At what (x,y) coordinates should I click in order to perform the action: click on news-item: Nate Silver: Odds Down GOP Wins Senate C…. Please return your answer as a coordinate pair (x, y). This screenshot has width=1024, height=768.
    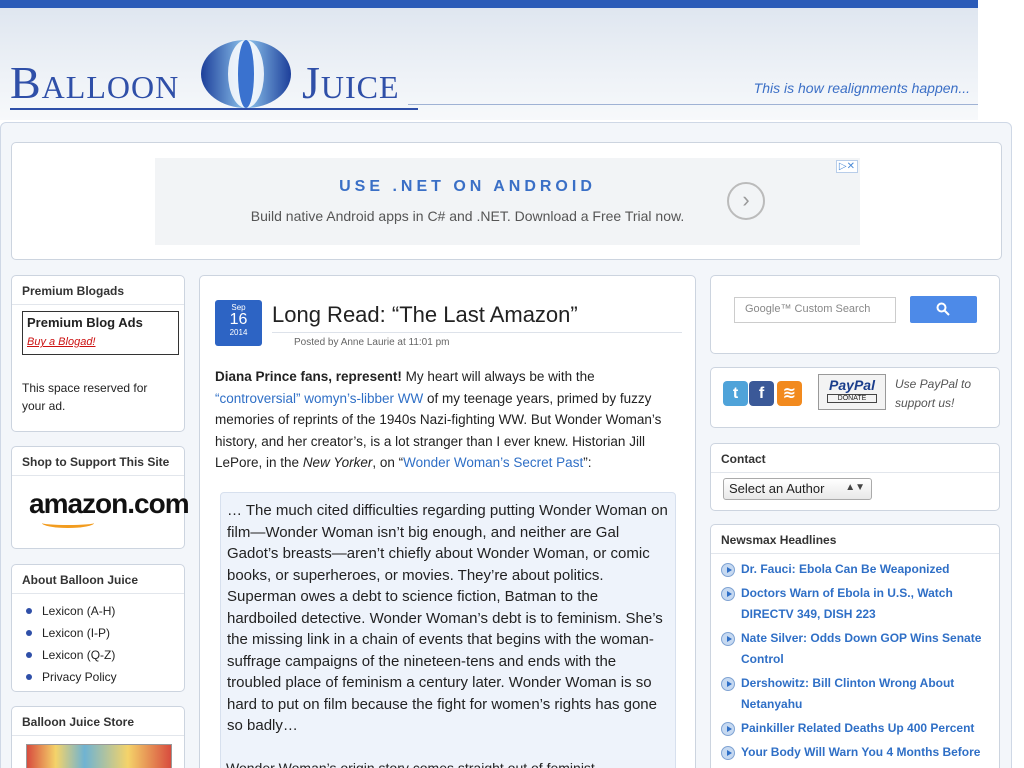
    Looking at the image, I should click on (860, 649).